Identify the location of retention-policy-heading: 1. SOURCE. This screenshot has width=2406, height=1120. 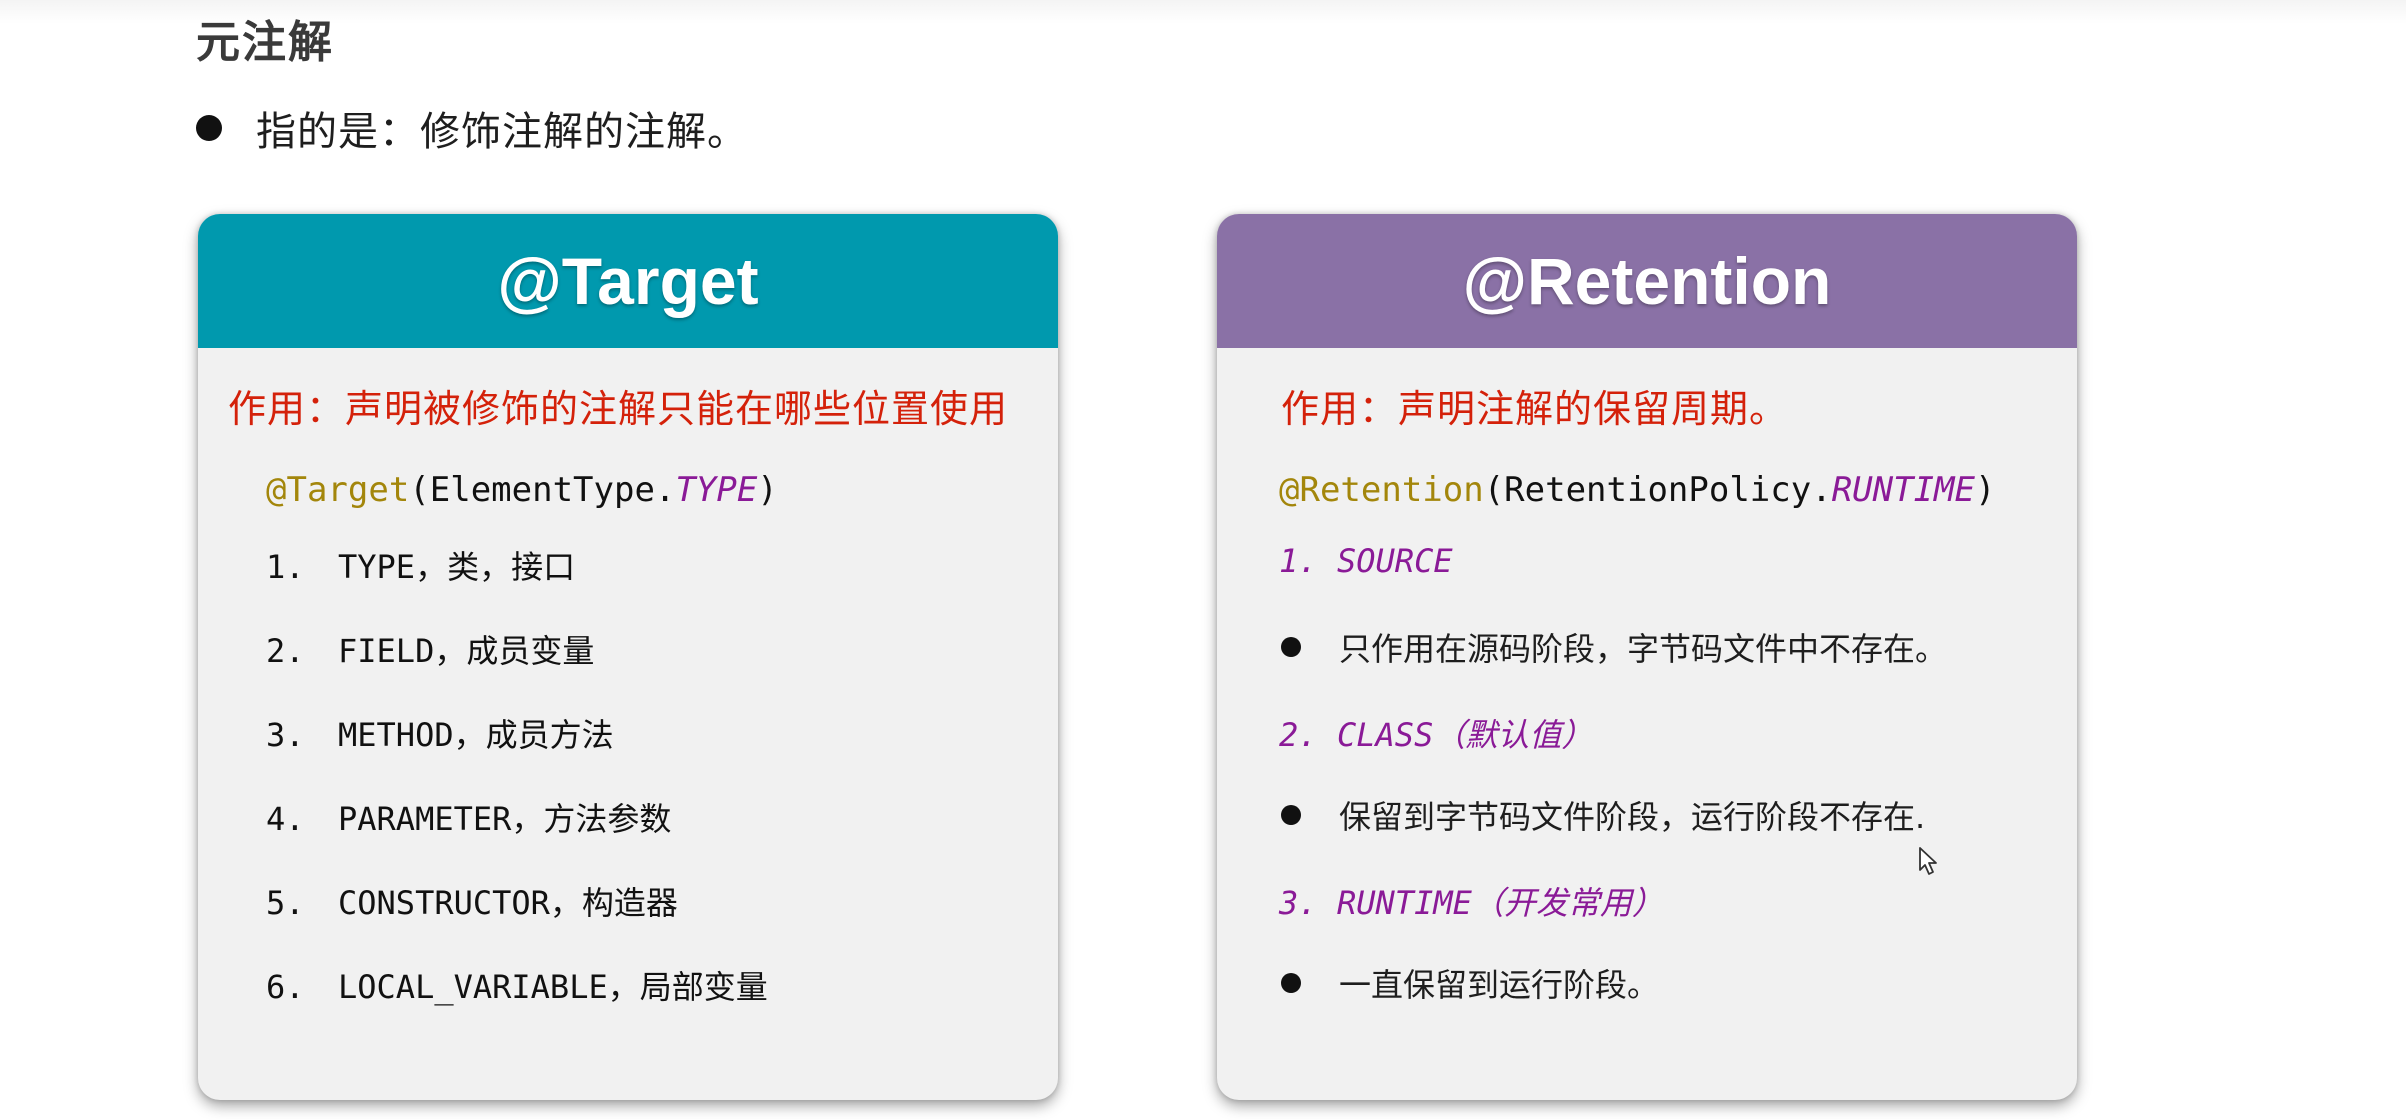
(1366, 561).